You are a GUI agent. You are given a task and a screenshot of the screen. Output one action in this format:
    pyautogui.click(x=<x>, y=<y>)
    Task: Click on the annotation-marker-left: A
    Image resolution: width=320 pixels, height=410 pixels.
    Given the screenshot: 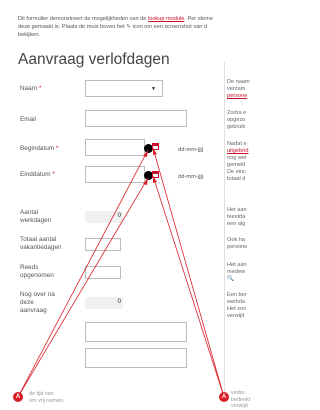 What is the action you would take?
    pyautogui.click(x=18, y=397)
    